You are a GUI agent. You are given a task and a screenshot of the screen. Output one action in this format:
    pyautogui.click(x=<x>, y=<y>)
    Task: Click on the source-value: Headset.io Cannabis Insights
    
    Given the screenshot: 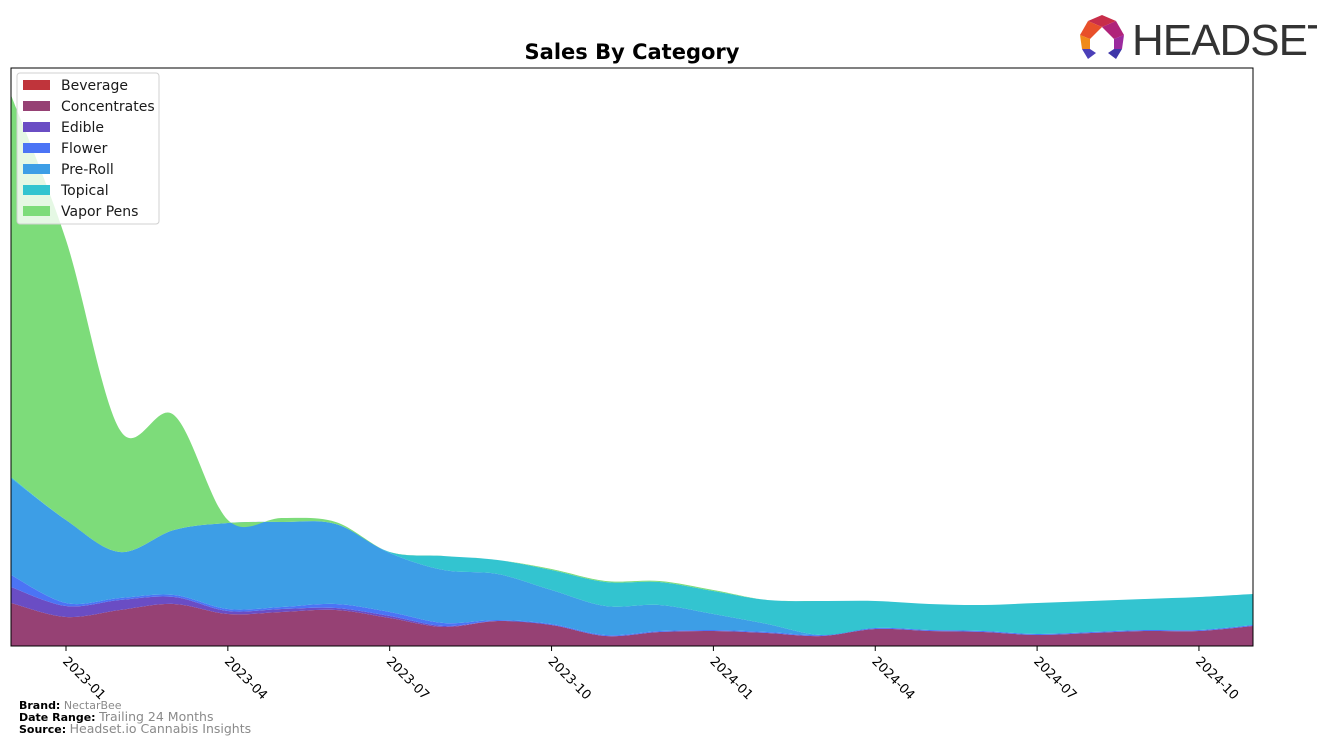 What is the action you would take?
    pyautogui.click(x=160, y=728)
    